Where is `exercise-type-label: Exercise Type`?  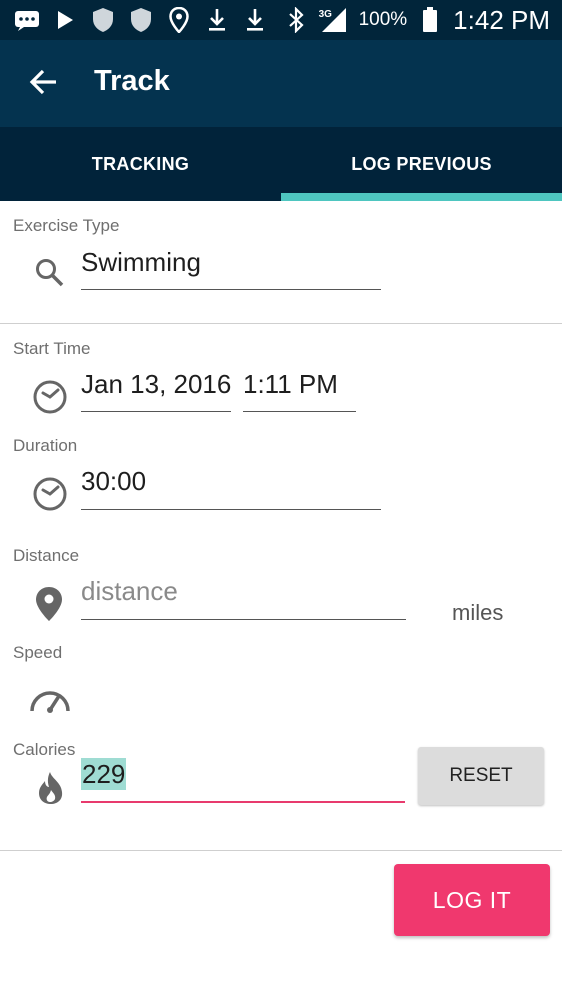
exercise-type-label: Exercise Type is located at coordinates (66, 225).